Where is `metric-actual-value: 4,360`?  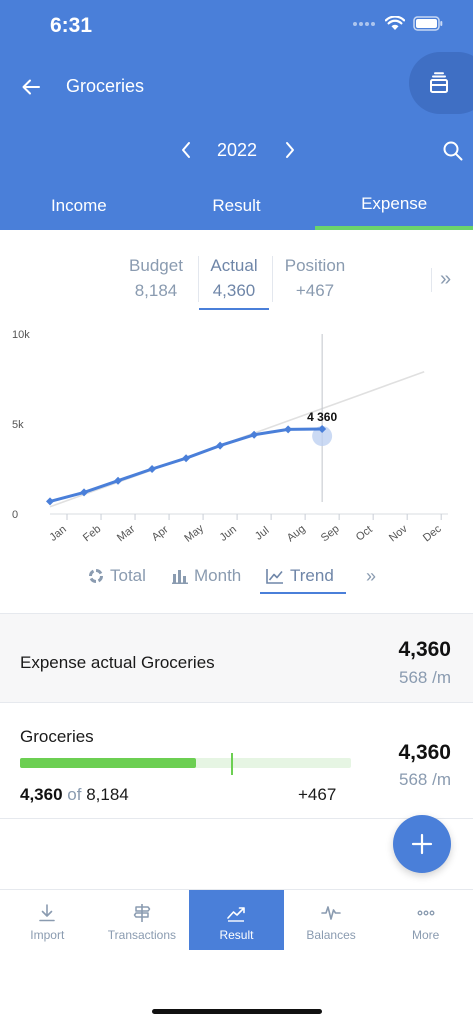
metric-actual-value: 4,360 is located at coordinates (234, 290).